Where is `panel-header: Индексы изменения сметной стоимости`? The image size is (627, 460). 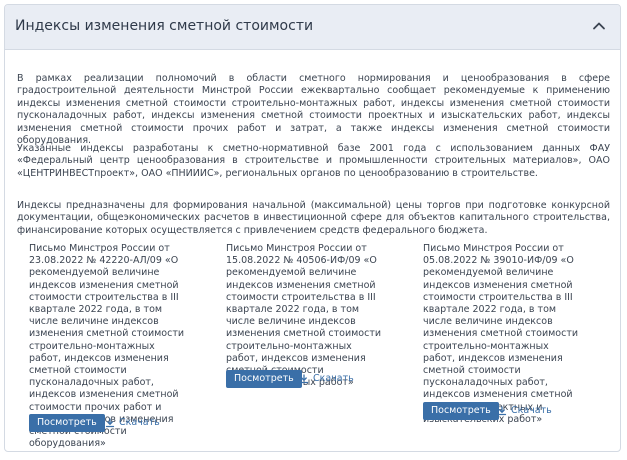 panel-header: Индексы изменения сметной стоимости is located at coordinates (312, 27).